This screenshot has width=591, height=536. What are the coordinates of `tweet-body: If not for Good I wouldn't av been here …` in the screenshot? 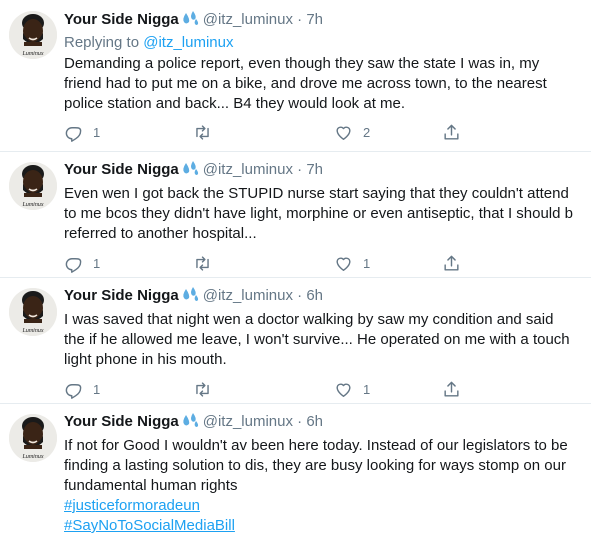 It's located at (316, 465).